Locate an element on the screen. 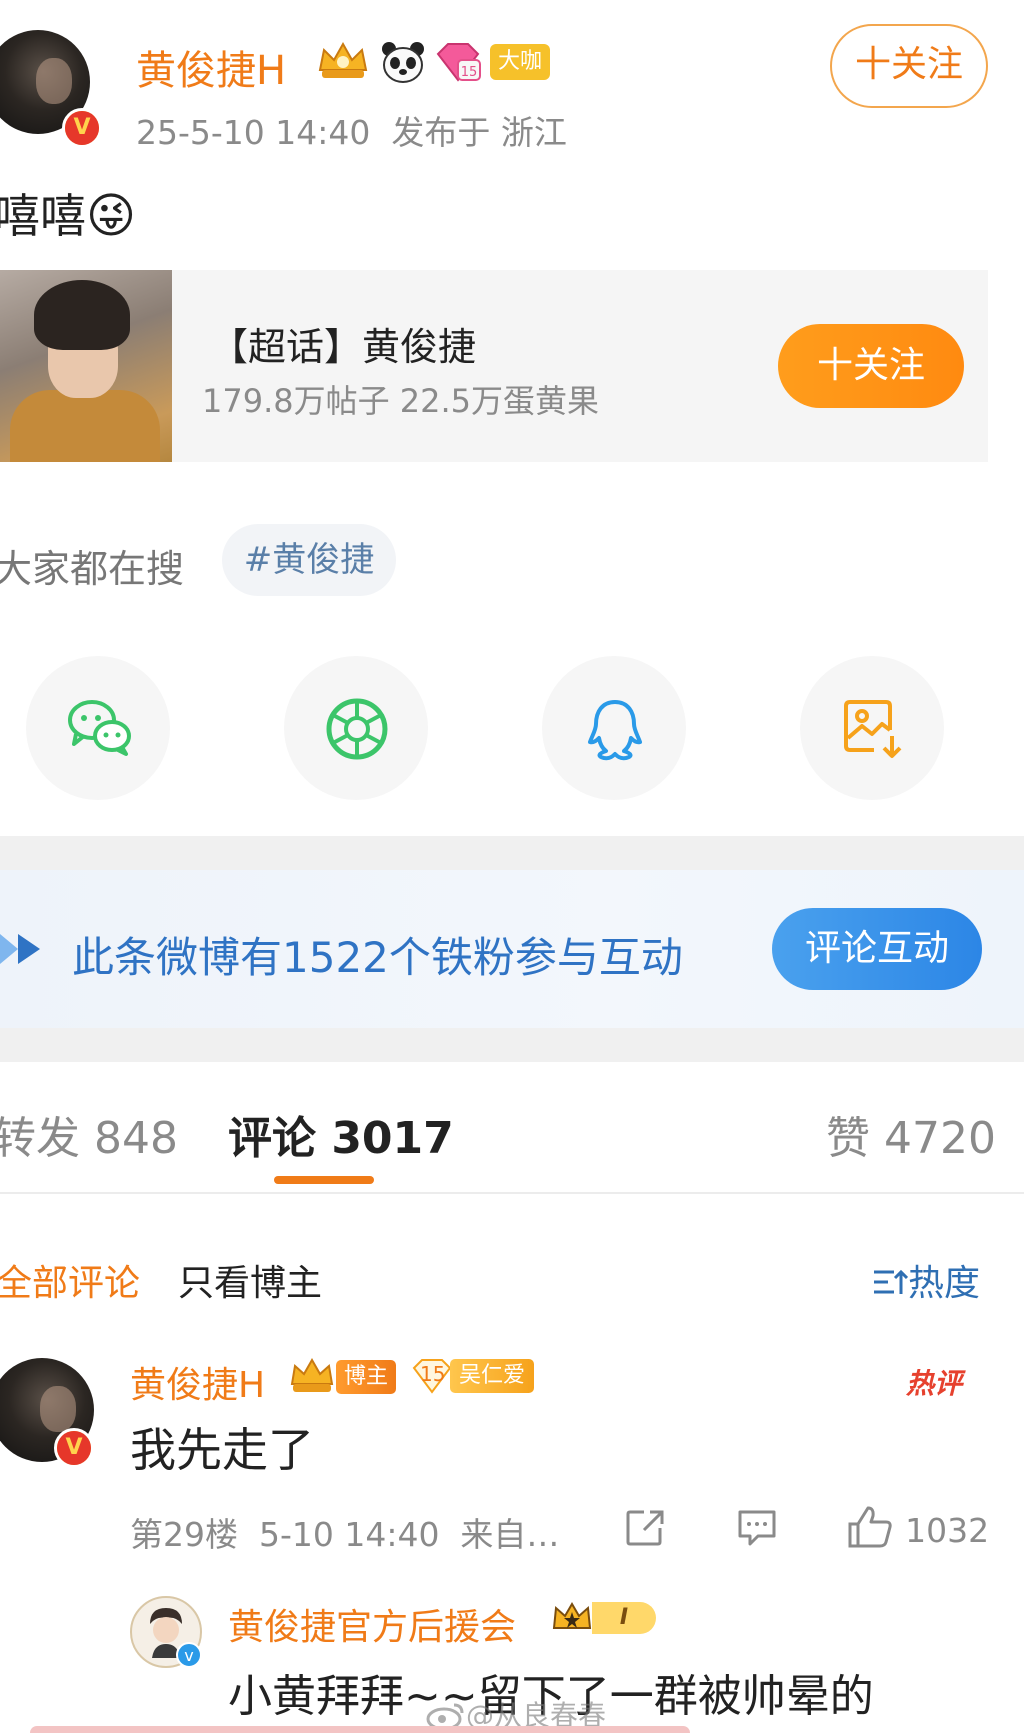 This screenshot has width=1024, height=1734. vip-badge: 大咖 is located at coordinates (520, 62).